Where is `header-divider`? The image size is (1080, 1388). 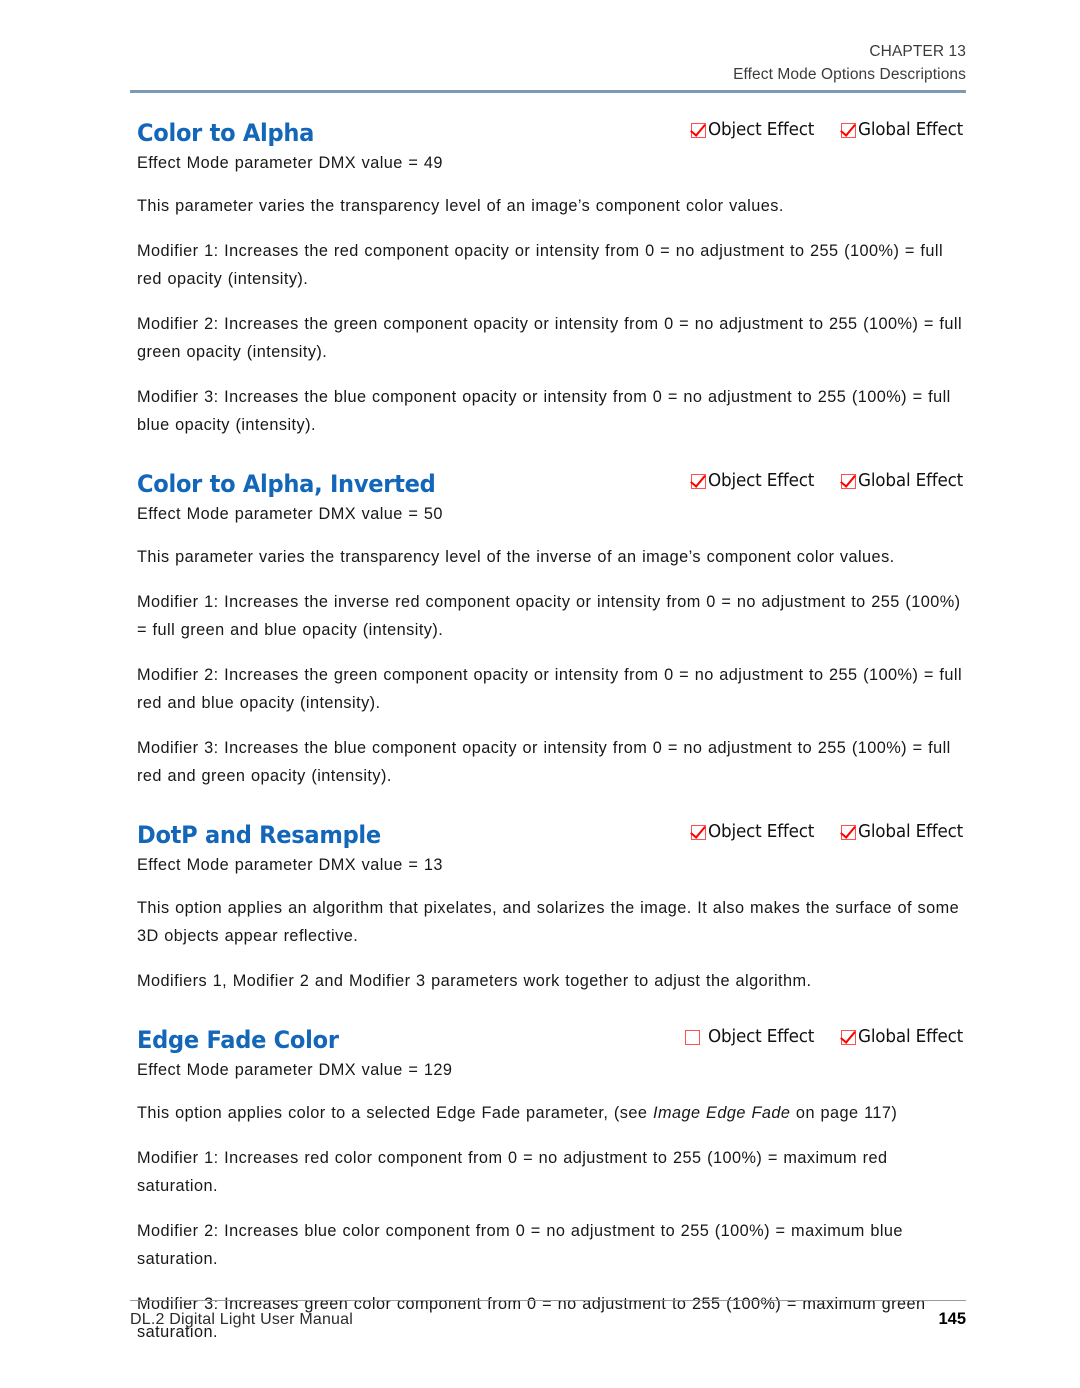
header-divider is located at coordinates (548, 91).